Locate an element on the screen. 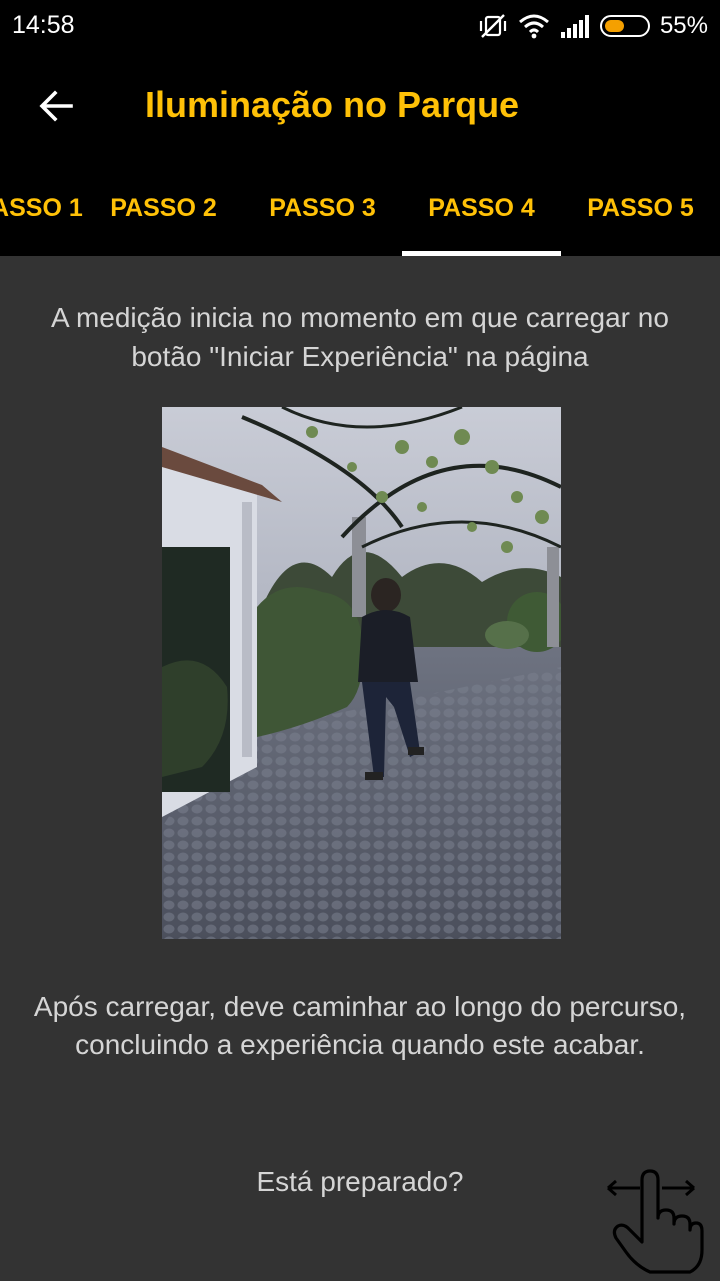  tab-label: PASSO 3 is located at coordinates (322, 207).